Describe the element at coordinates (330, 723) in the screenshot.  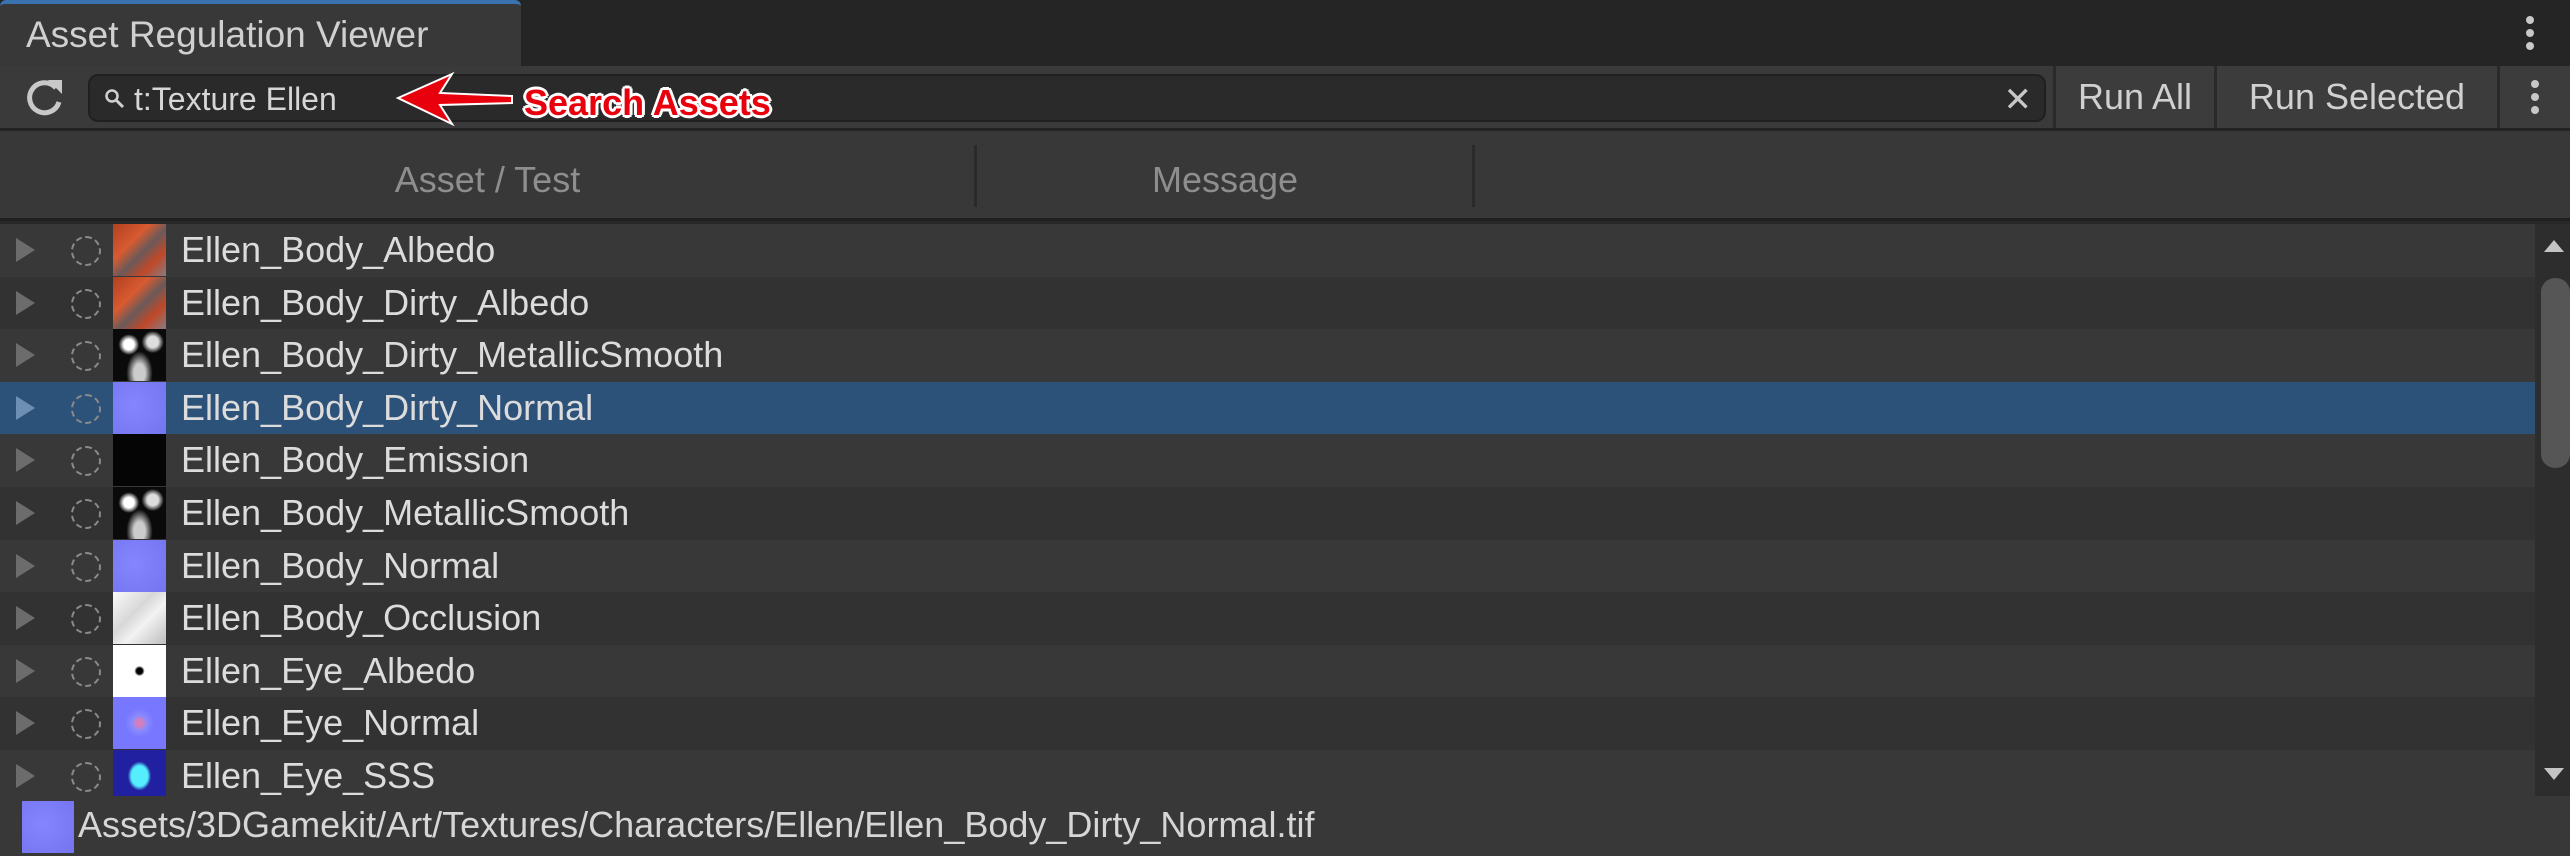
I see `asset-name: Ellen_Eye_Normal` at that location.